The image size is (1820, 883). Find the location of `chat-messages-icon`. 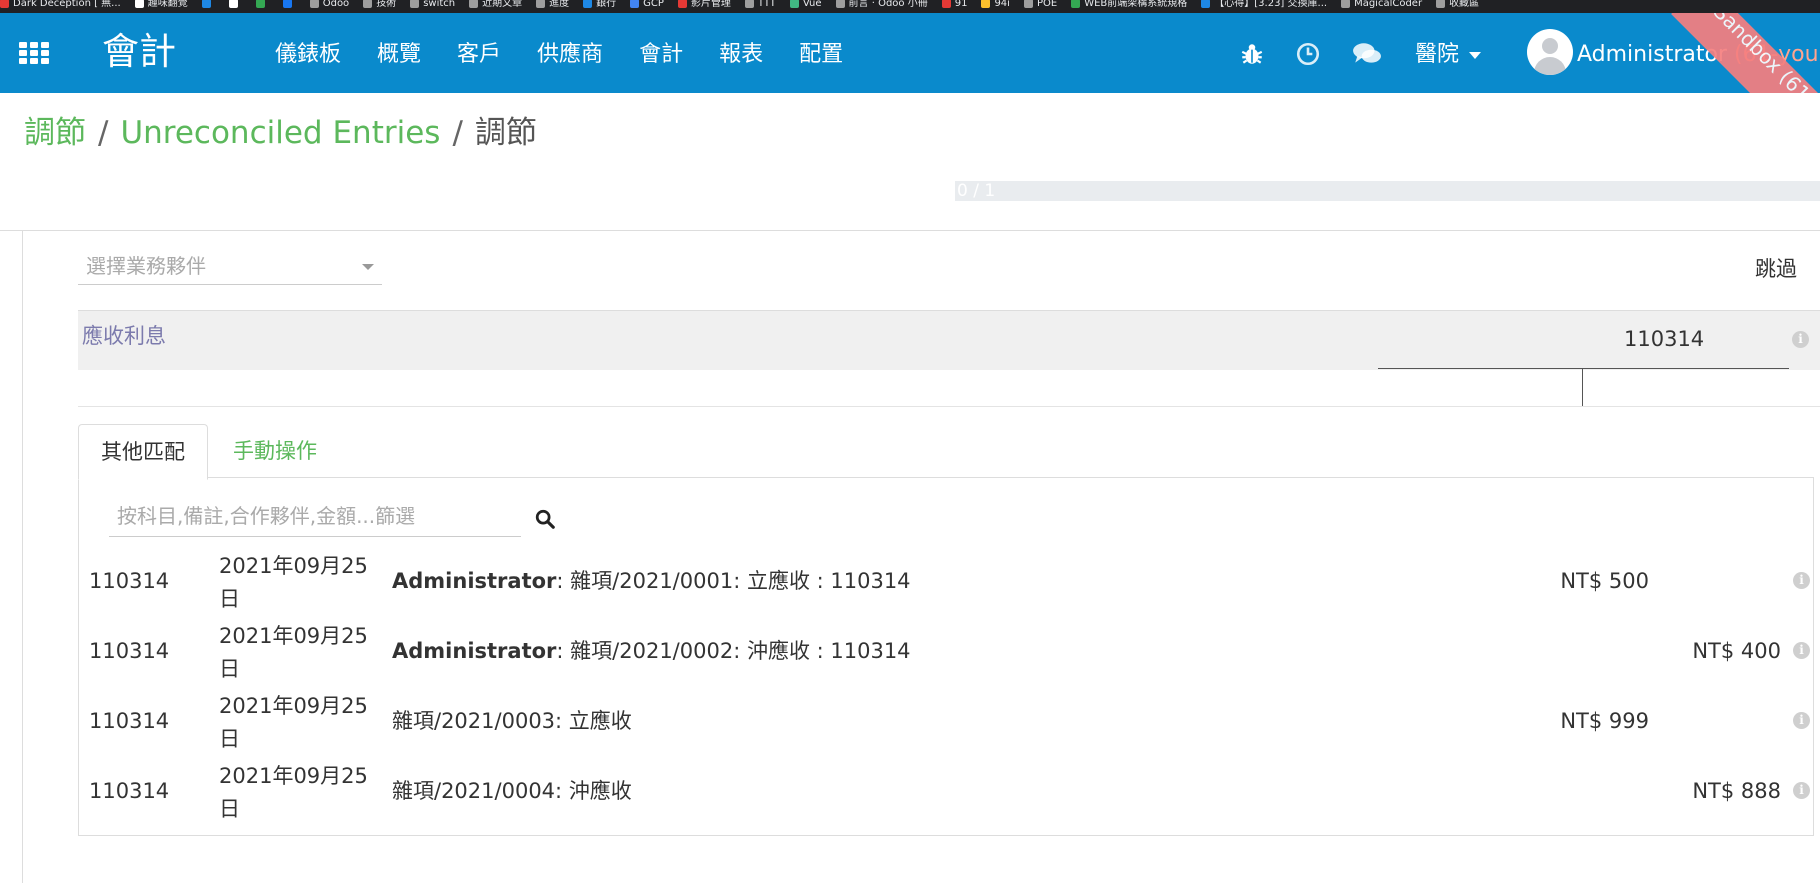

chat-messages-icon is located at coordinates (1367, 54).